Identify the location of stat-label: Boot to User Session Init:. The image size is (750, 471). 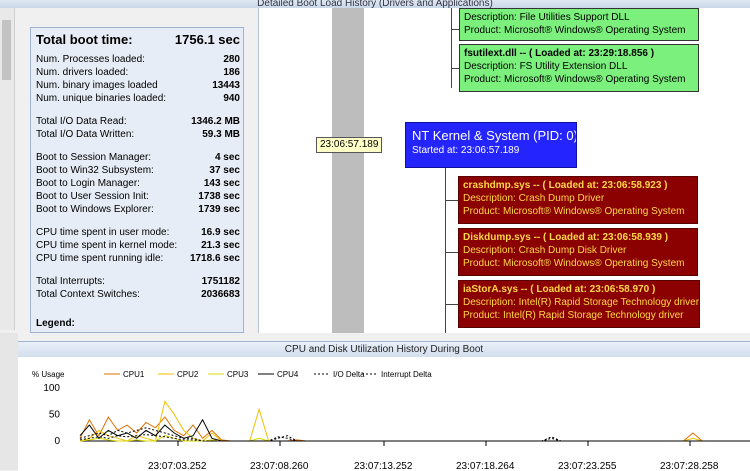
(92, 196).